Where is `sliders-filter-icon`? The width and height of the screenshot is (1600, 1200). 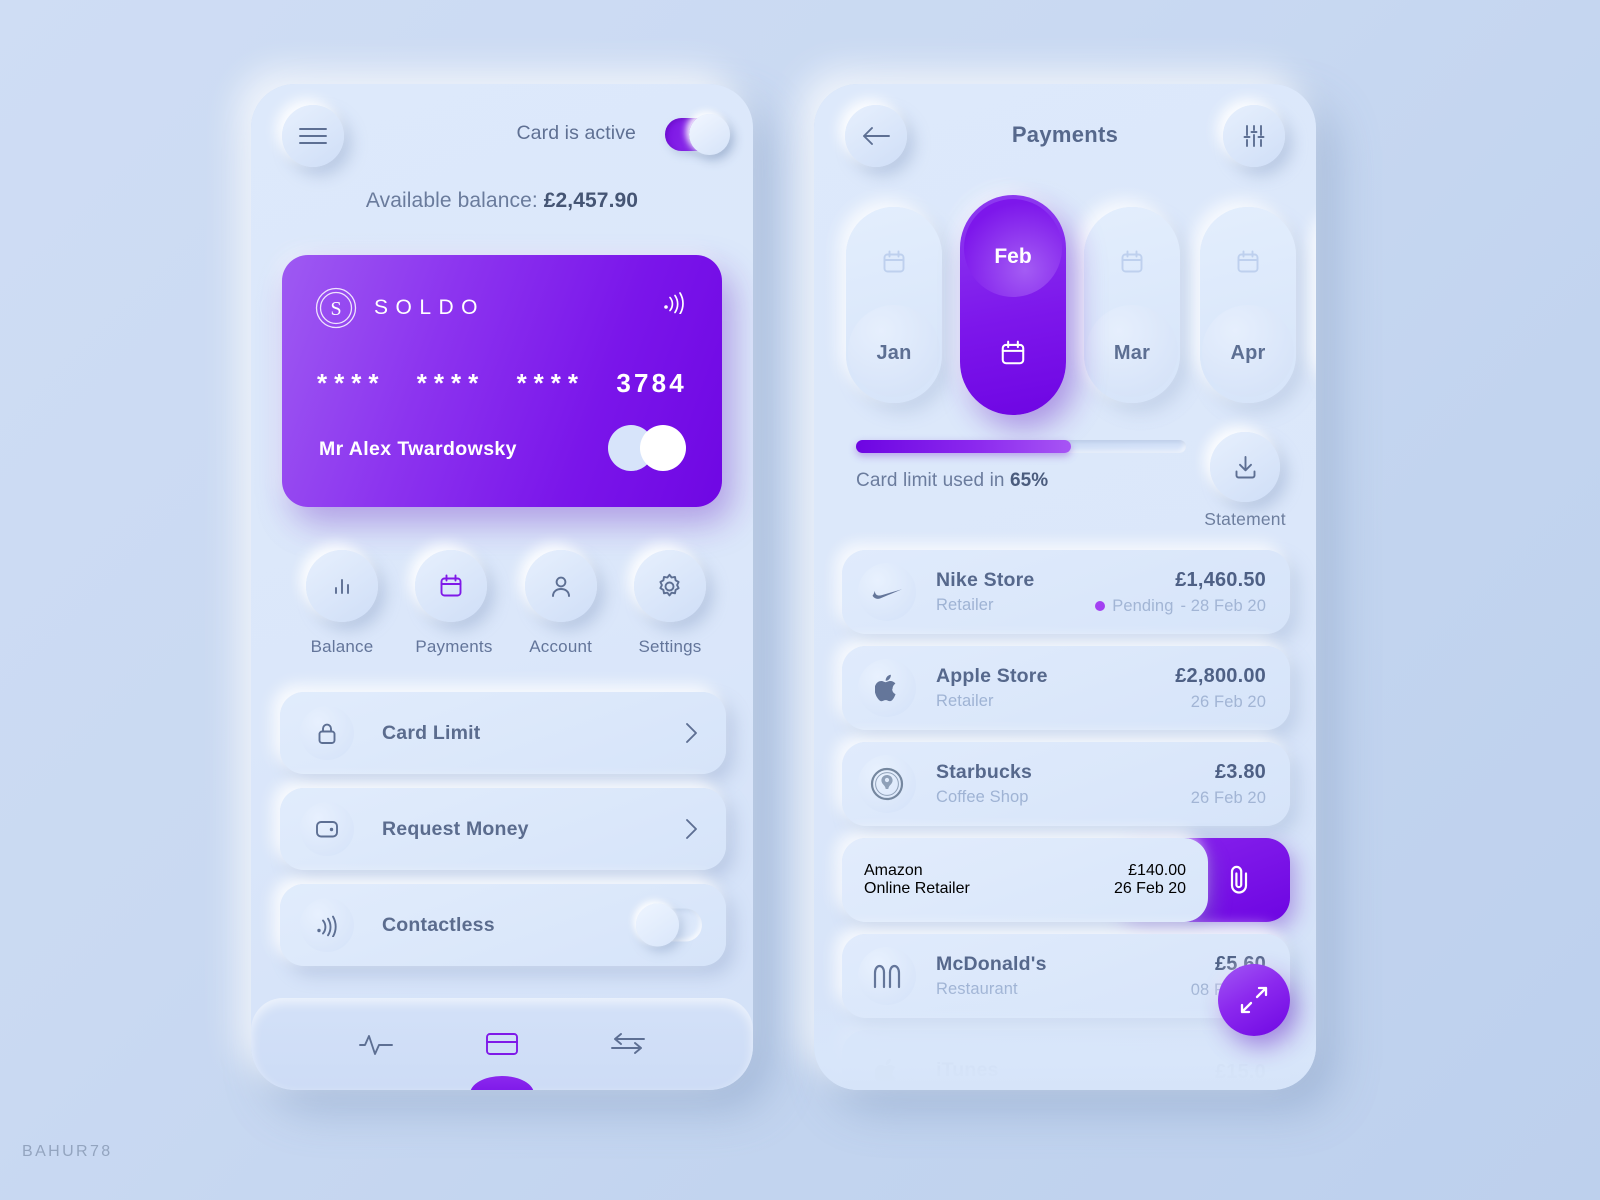
sliders-filter-icon is located at coordinates (1254, 136).